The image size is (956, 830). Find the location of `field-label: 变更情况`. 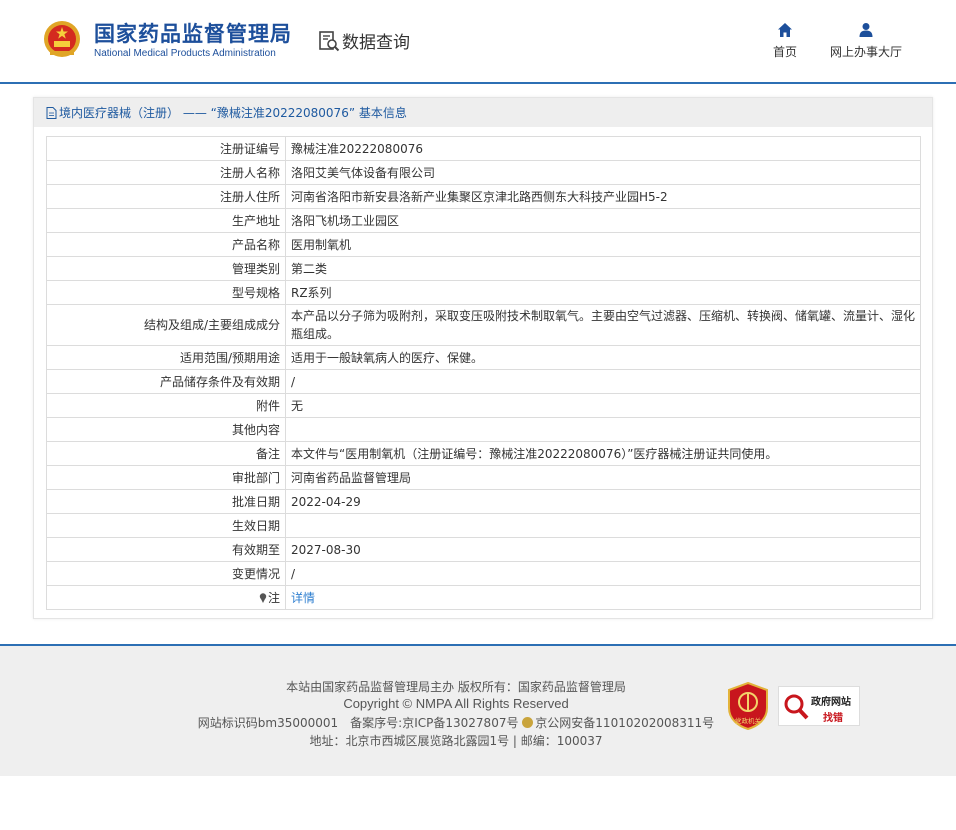

field-label: 变更情况 is located at coordinates (166, 573).